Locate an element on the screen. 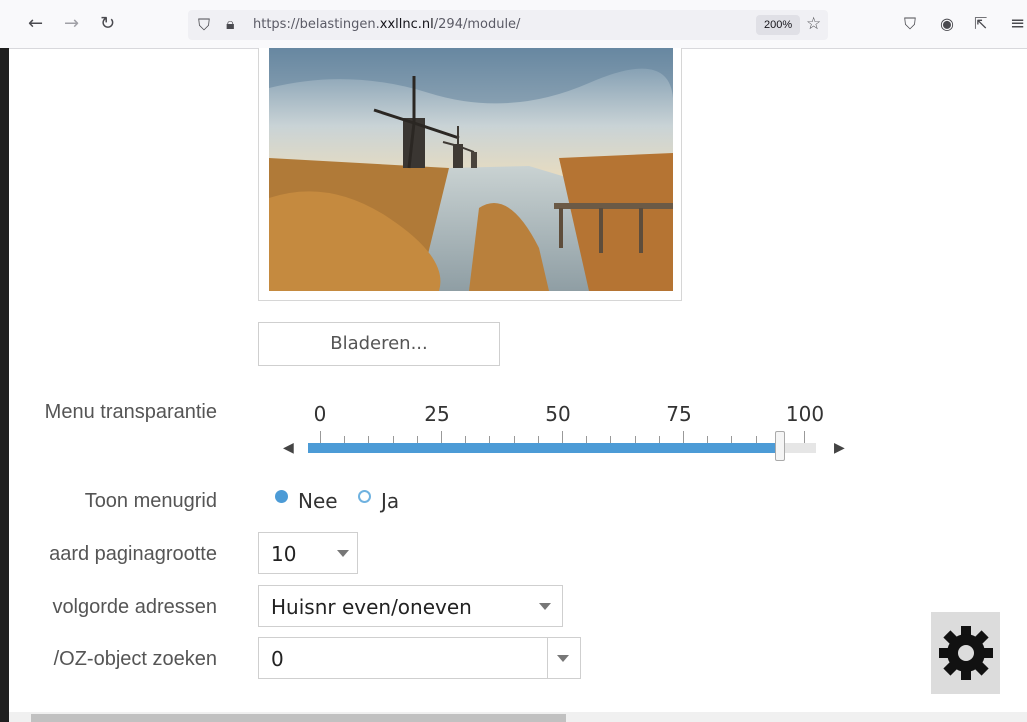  slider-increase-arrow-icon: ▶ is located at coordinates (839, 447).